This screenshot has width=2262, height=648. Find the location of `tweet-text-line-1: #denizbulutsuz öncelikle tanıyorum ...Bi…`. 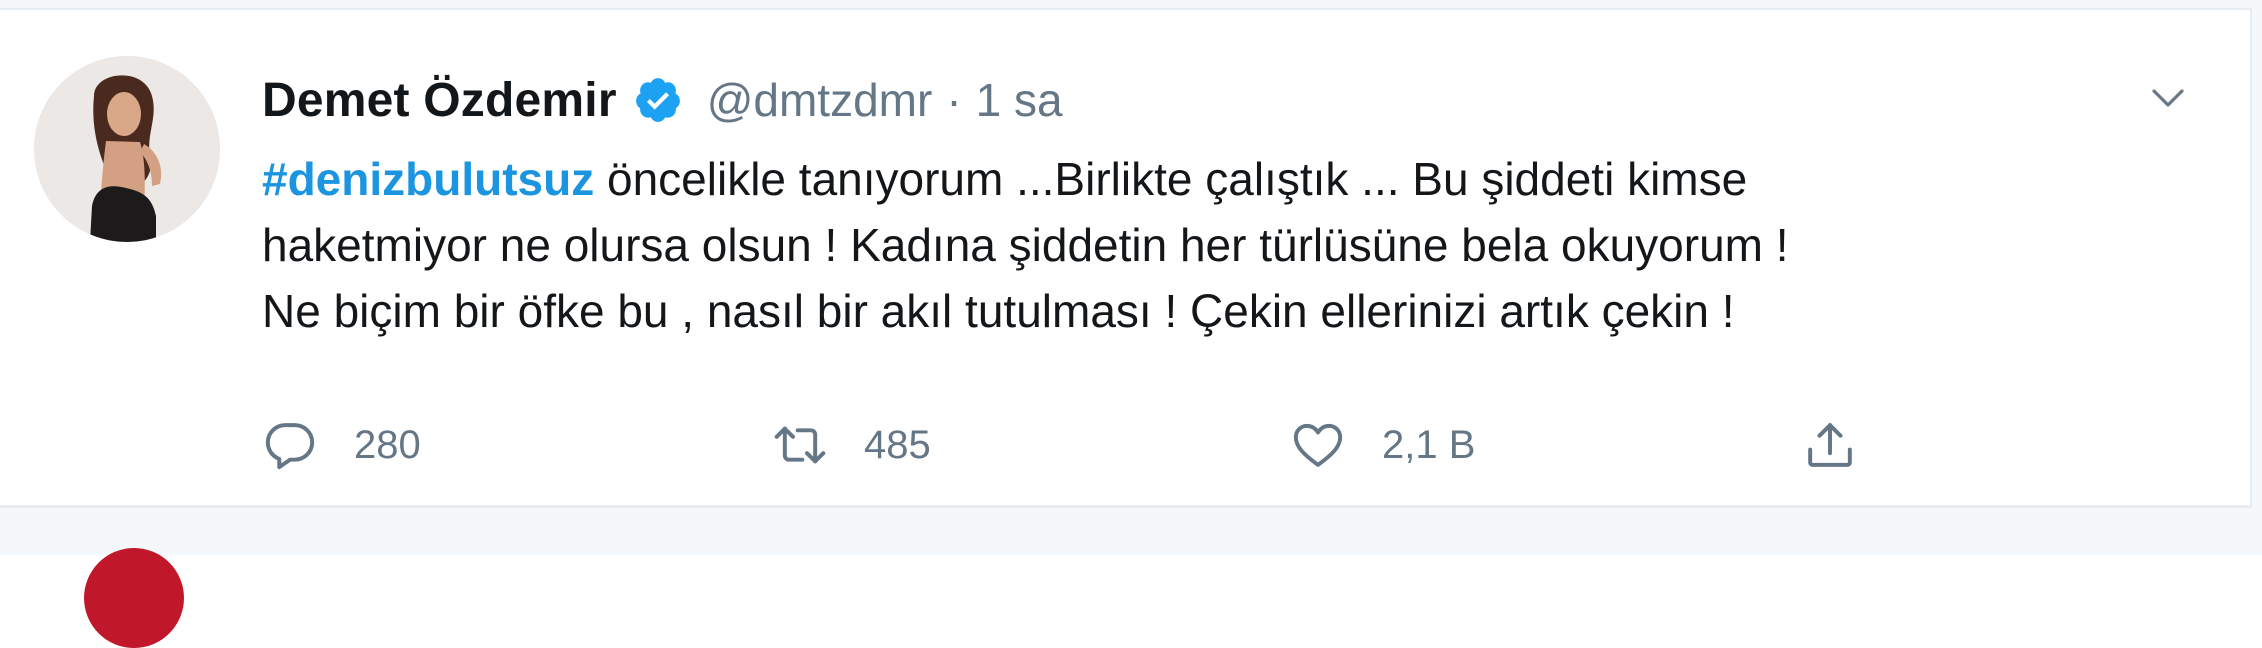

tweet-text-line-1: #denizbulutsuz öncelikle tanıyorum ...Bi… is located at coordinates (1212, 179).